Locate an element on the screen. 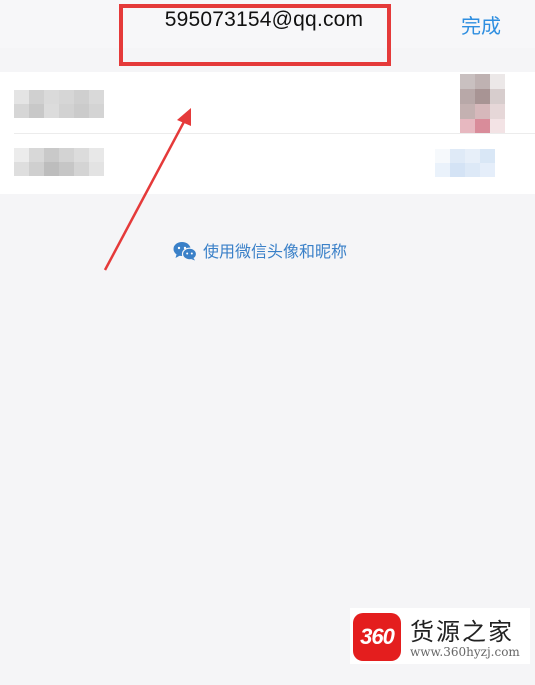 Image resolution: width=535 pixels, height=685 pixels. wechat-icon is located at coordinates (185, 251).